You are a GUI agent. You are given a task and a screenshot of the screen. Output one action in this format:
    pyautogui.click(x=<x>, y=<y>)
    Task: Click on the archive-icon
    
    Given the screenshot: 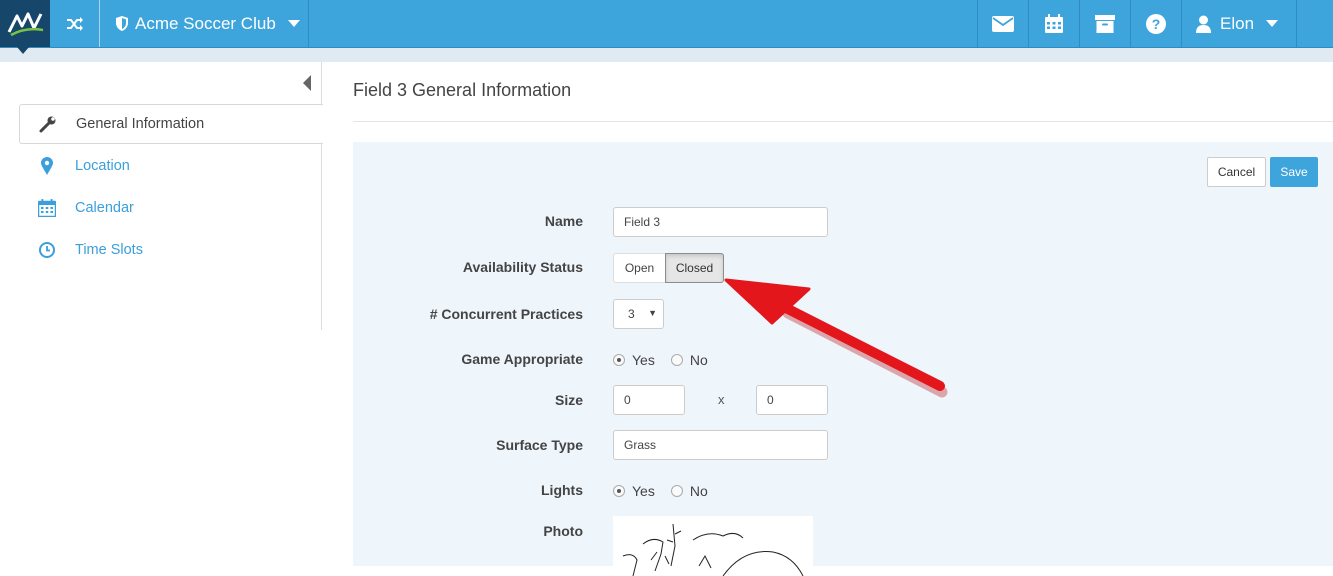 What is the action you would take?
    pyautogui.click(x=1105, y=23)
    